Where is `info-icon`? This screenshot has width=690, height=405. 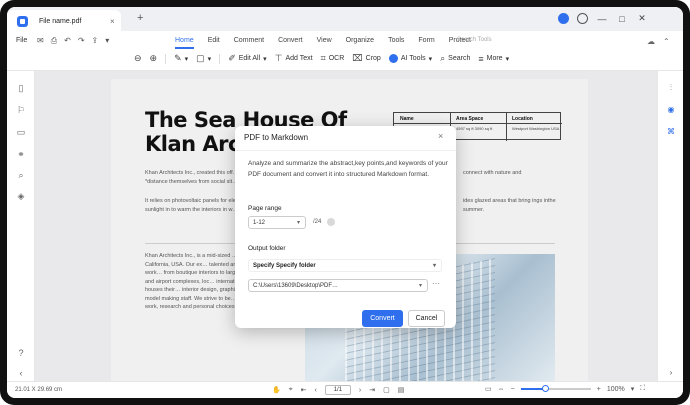 info-icon is located at coordinates (331, 222).